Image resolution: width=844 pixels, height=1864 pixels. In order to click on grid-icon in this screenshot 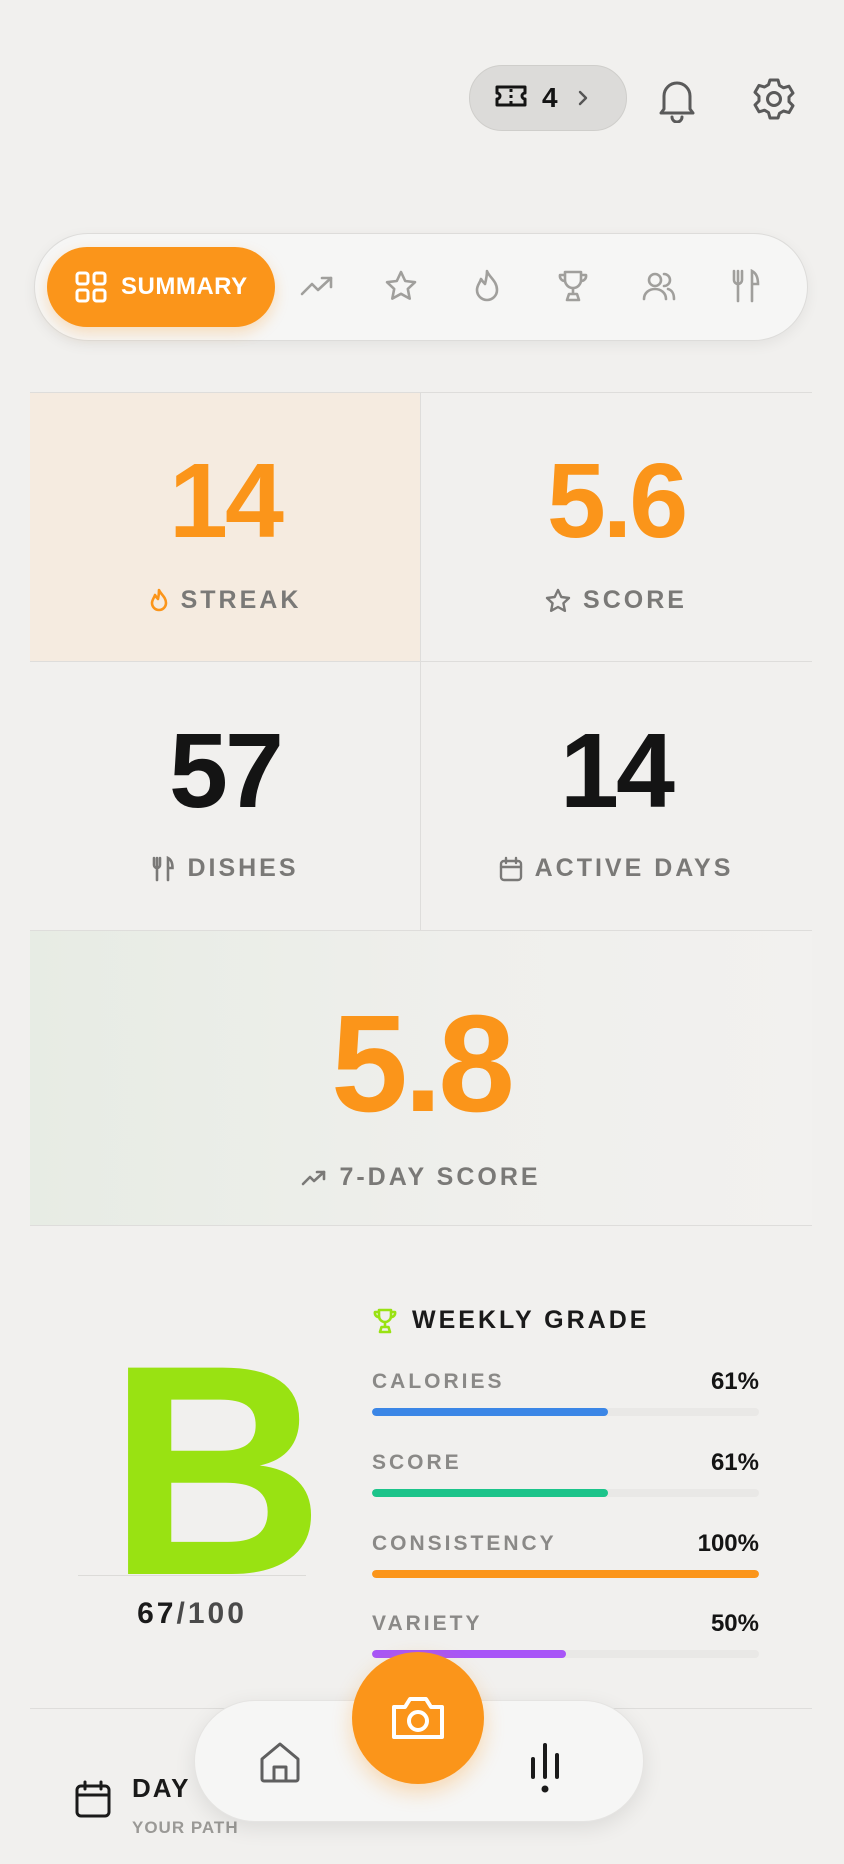, I will do `click(91, 287)`.